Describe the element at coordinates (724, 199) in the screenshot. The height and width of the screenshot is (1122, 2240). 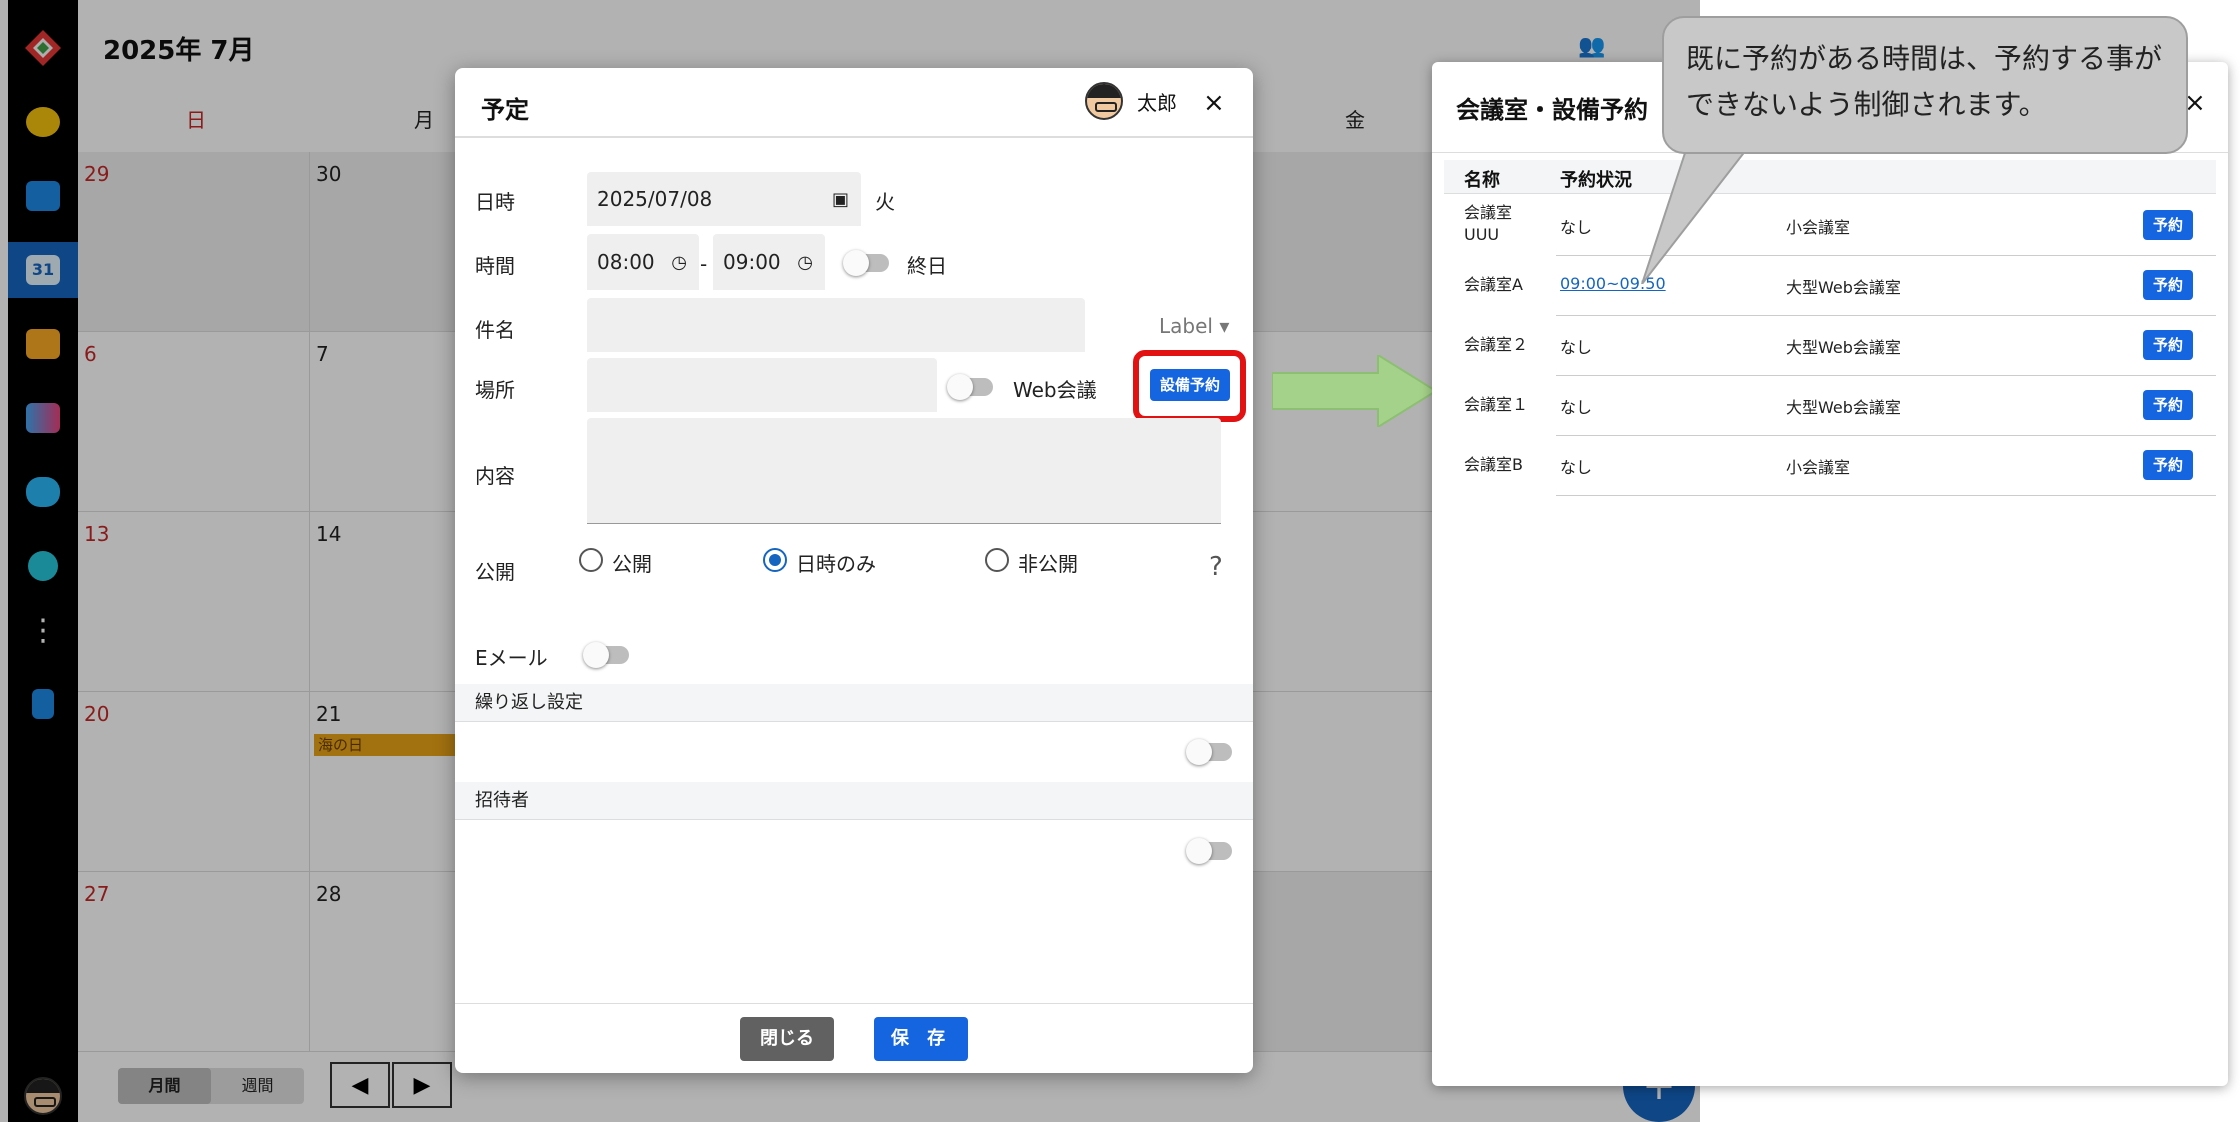
I see `date-input: 2025/07/08 ▣` at that location.